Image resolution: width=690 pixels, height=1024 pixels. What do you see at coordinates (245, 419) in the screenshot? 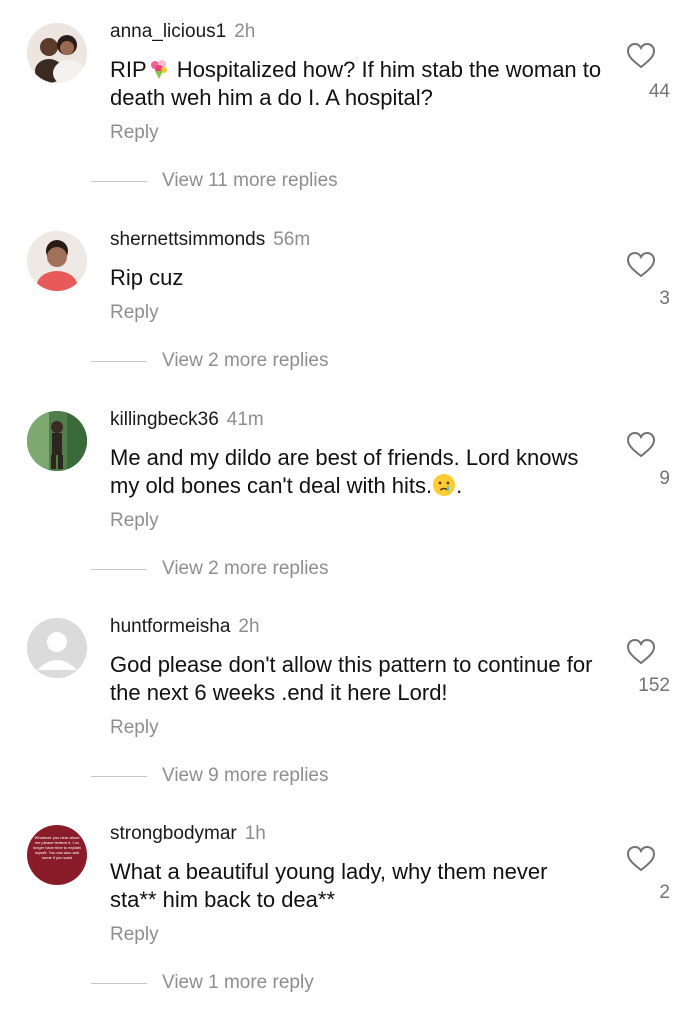
I see `timestamp: 41m` at bounding box center [245, 419].